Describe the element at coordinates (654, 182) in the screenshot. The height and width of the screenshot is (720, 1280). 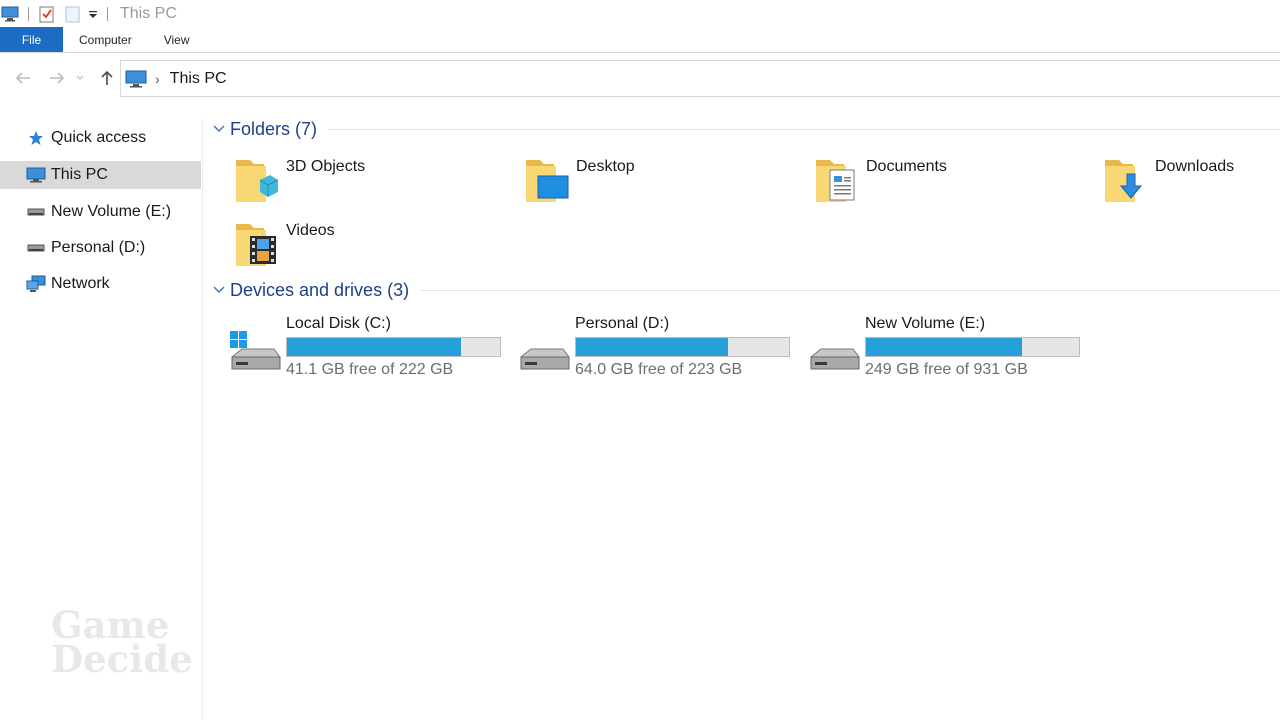
I see `folder-desktop: Desktop` at that location.